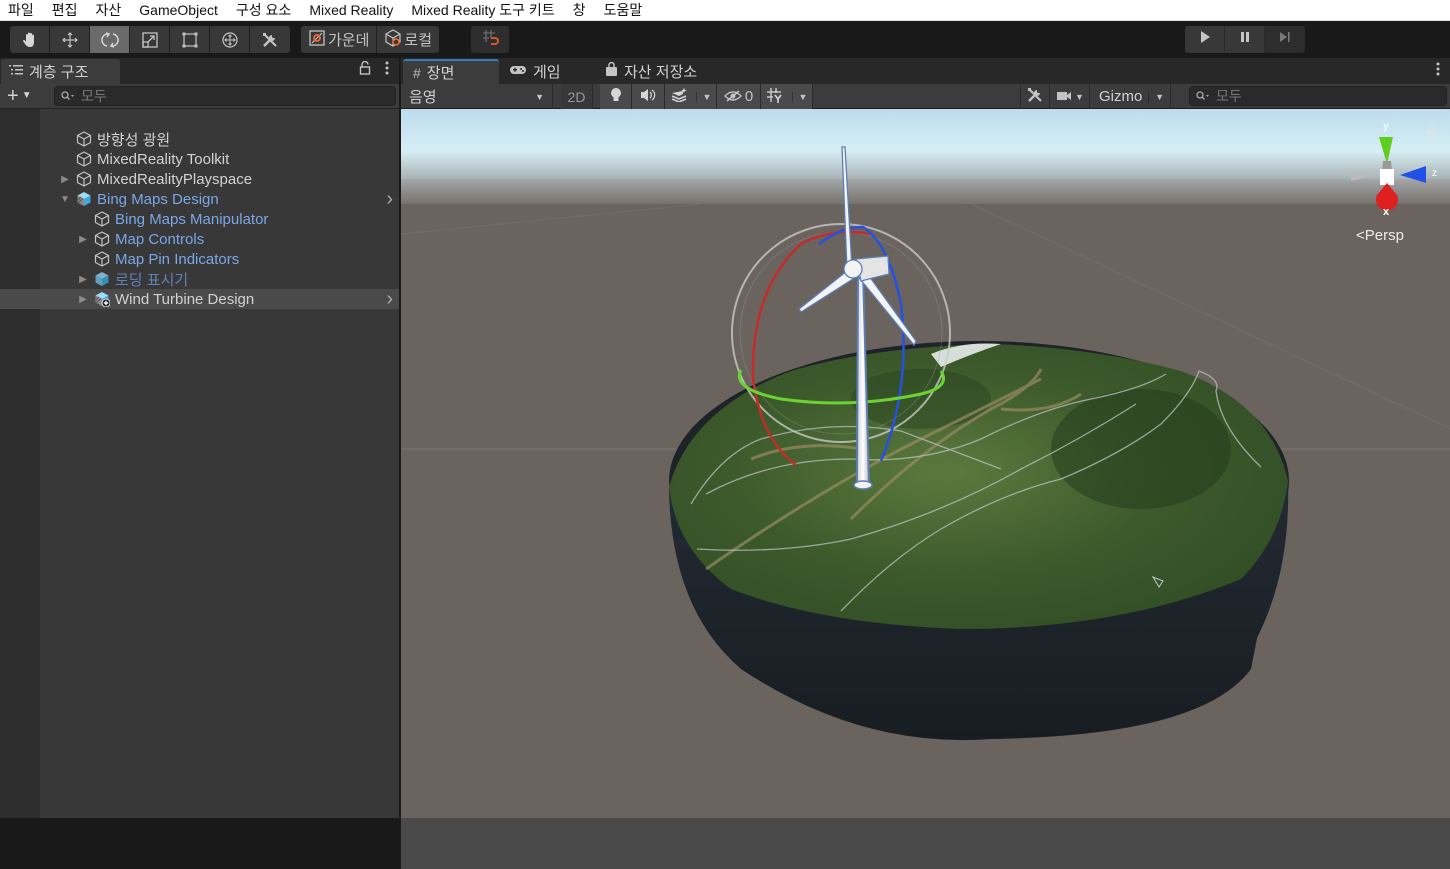 This screenshot has width=1450, height=869. I want to click on pause-button, so click(1244, 39).